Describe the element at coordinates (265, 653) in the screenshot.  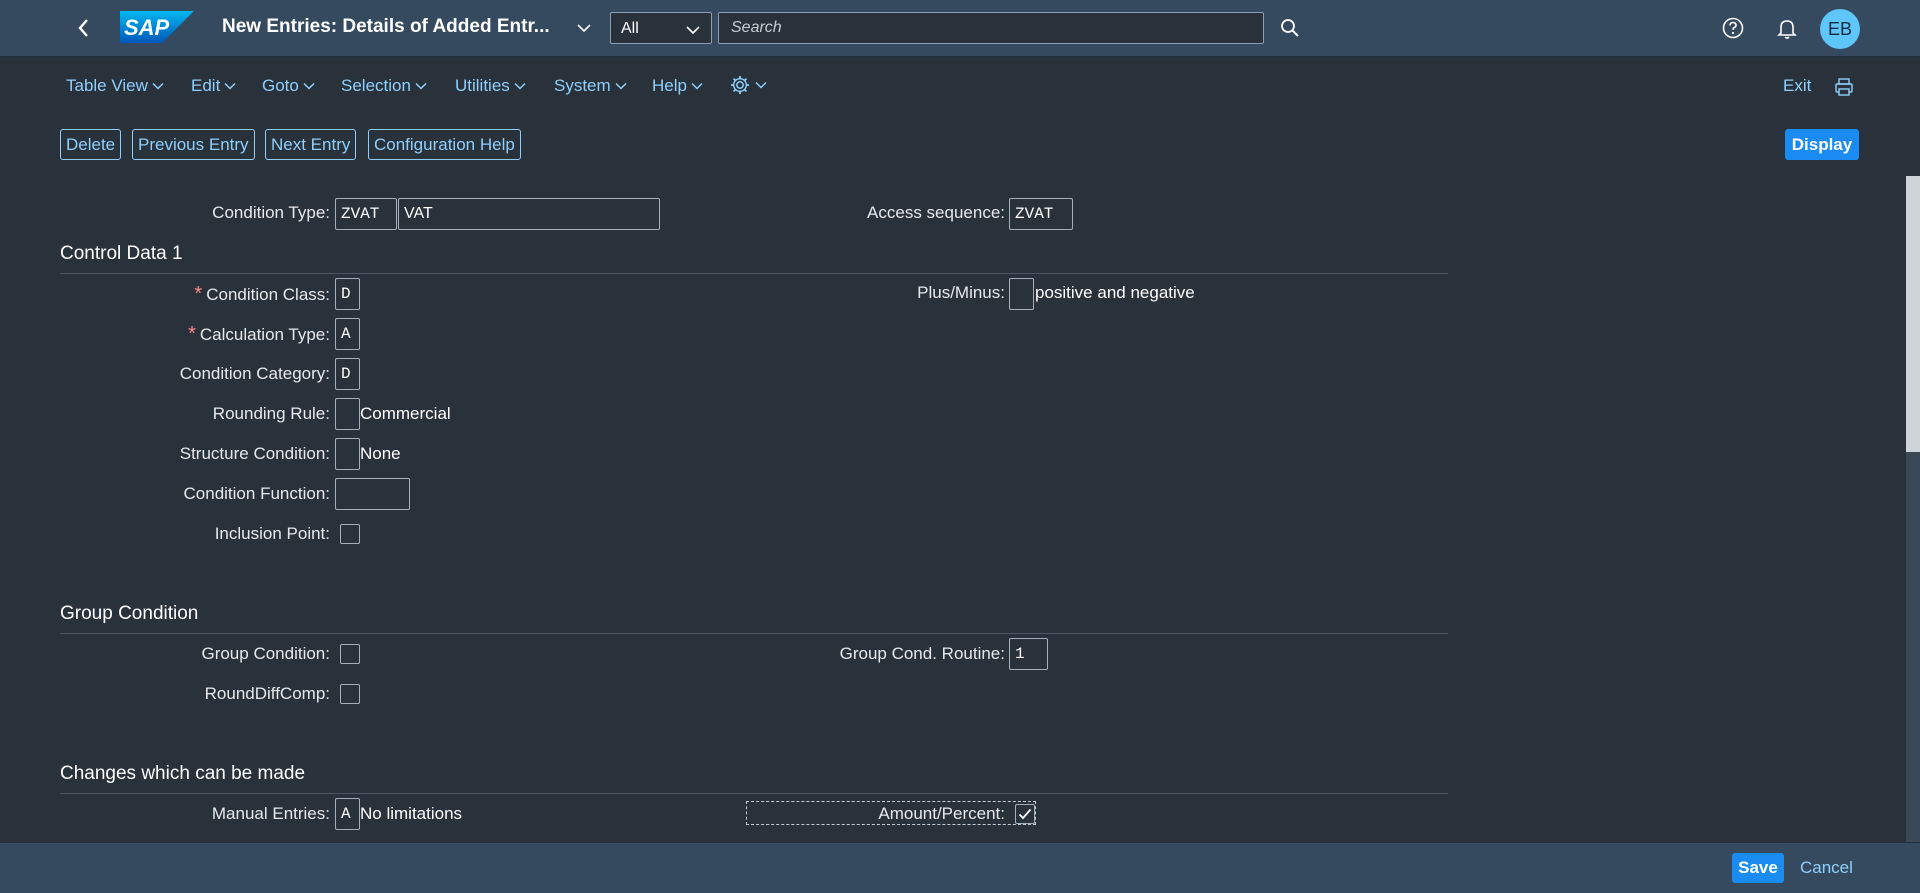
I see `group-condition-label: Group Condition:` at that location.